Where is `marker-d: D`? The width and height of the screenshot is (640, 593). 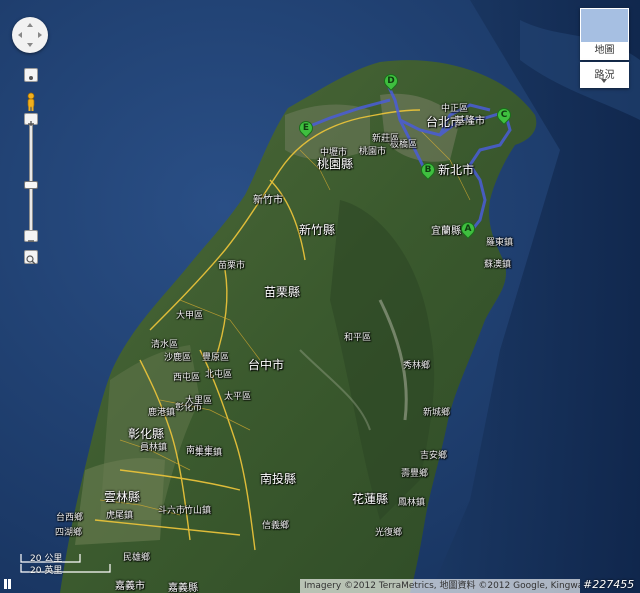
marker-d: D is located at coordinates (391, 82).